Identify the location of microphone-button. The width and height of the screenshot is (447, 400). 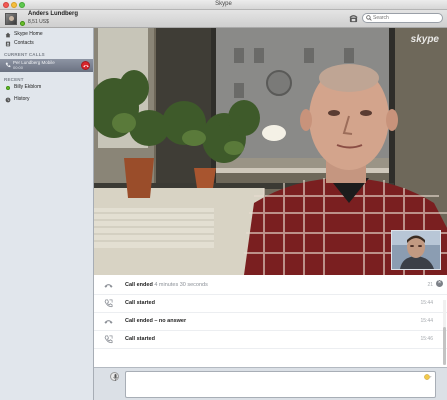
(114, 376).